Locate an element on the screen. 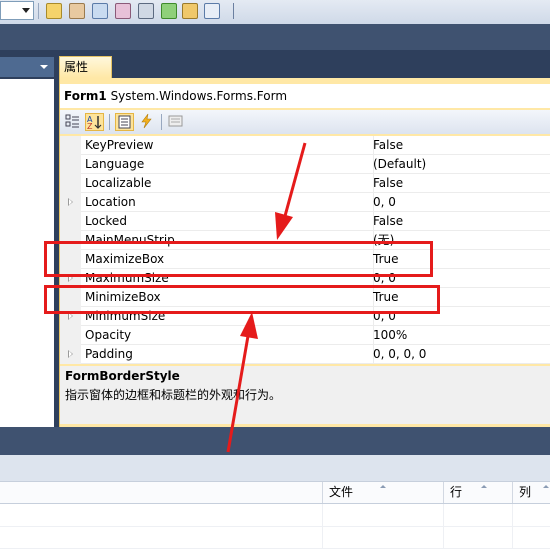  arrow-up-annotation is located at coordinates (242, 382).